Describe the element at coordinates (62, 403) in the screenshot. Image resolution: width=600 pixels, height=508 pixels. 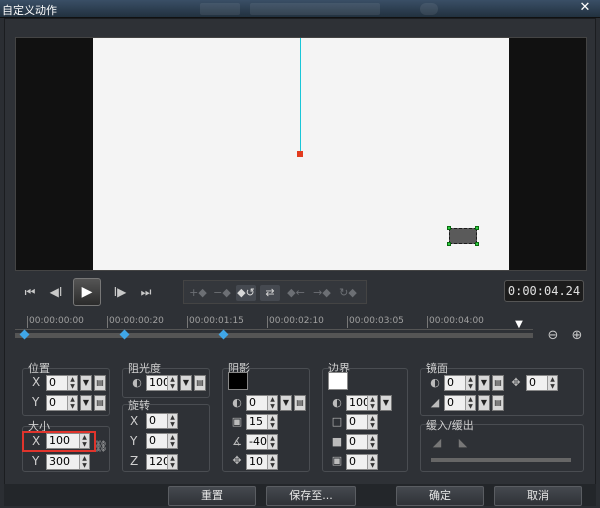
I see `position-y-input: 0 ▲ ▼` at that location.